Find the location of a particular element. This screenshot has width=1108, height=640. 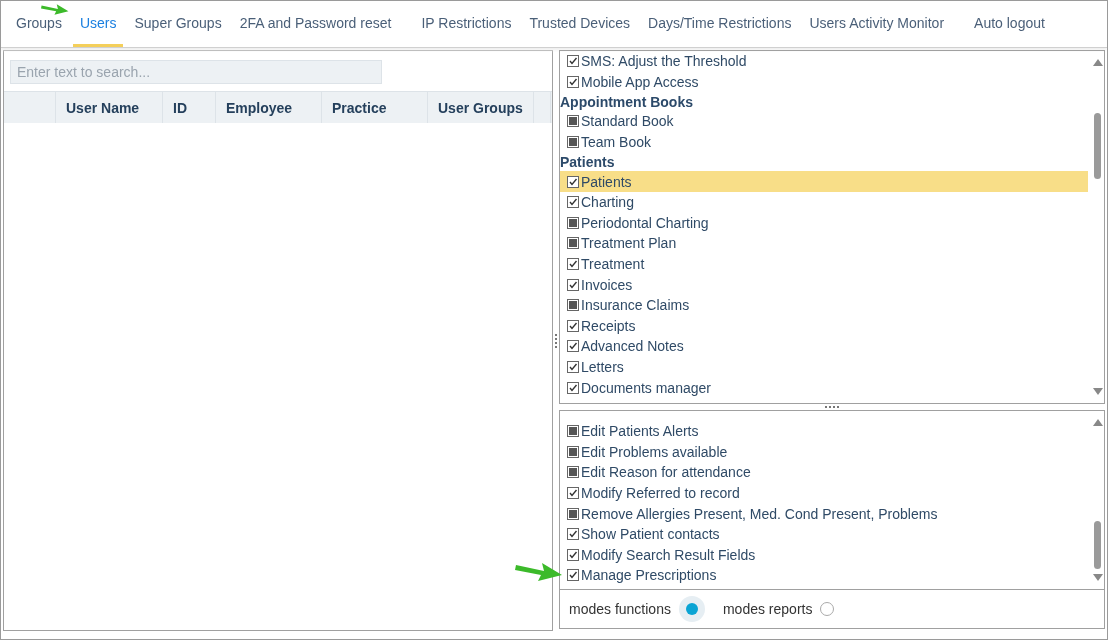

section-header: Appointment Books is located at coordinates (627, 102).